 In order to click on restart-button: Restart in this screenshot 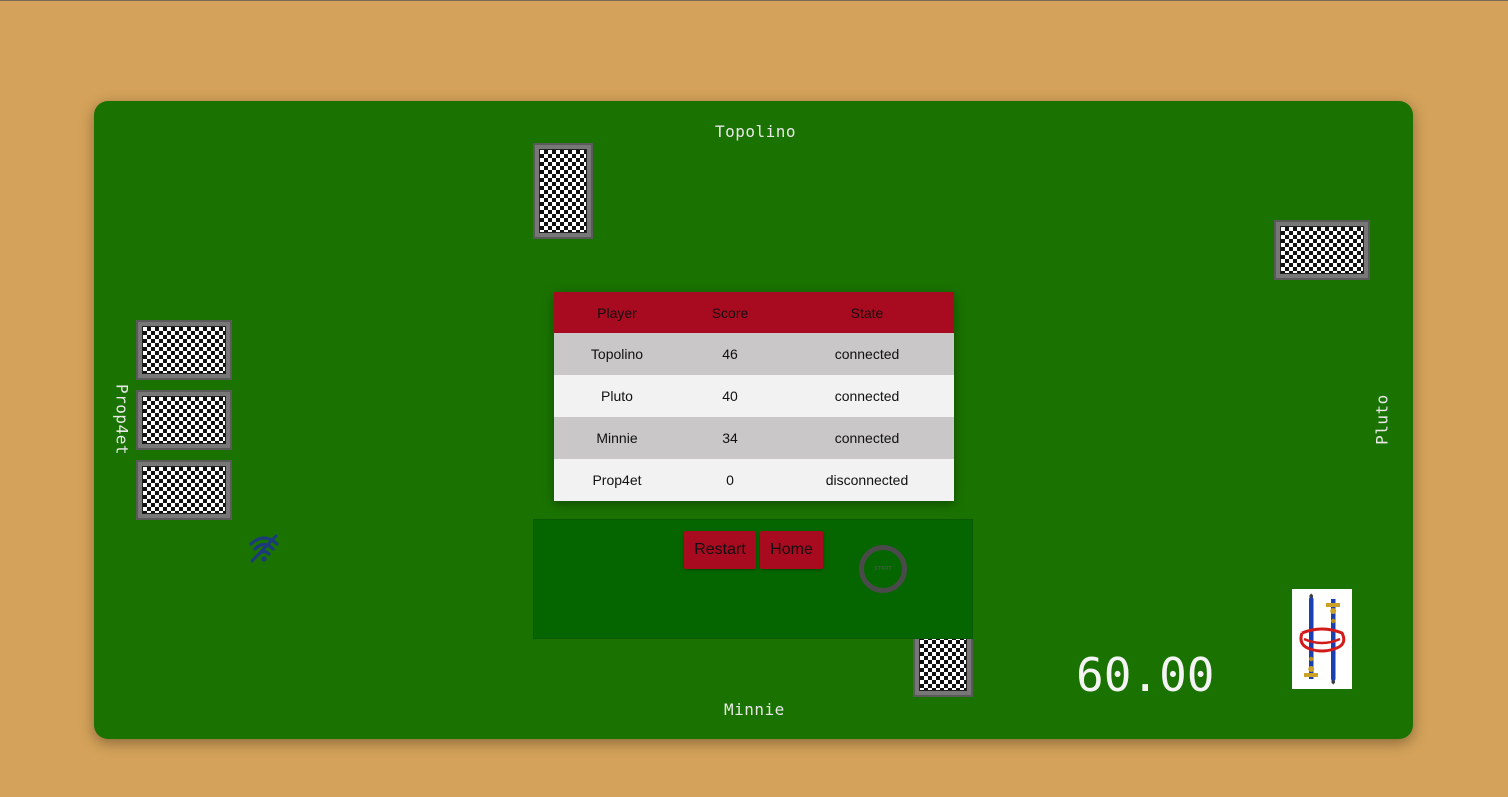, I will do `click(720, 550)`.